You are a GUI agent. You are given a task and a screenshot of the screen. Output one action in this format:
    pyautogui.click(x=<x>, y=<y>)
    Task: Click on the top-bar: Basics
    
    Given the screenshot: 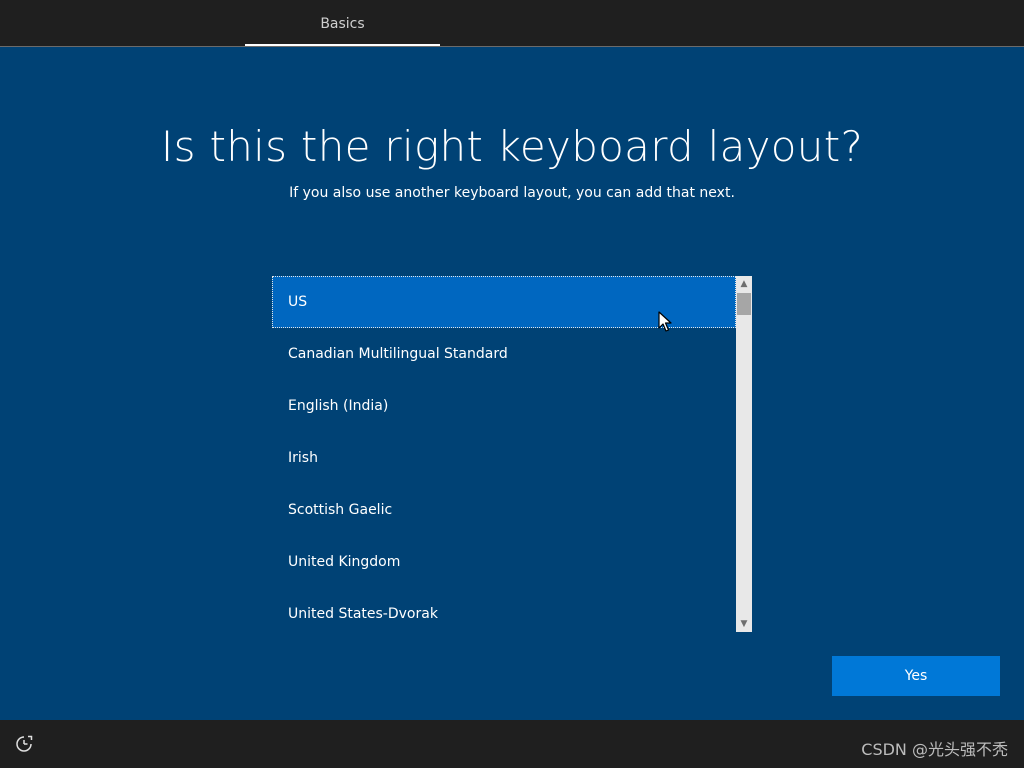 What is the action you would take?
    pyautogui.click(x=512, y=23)
    